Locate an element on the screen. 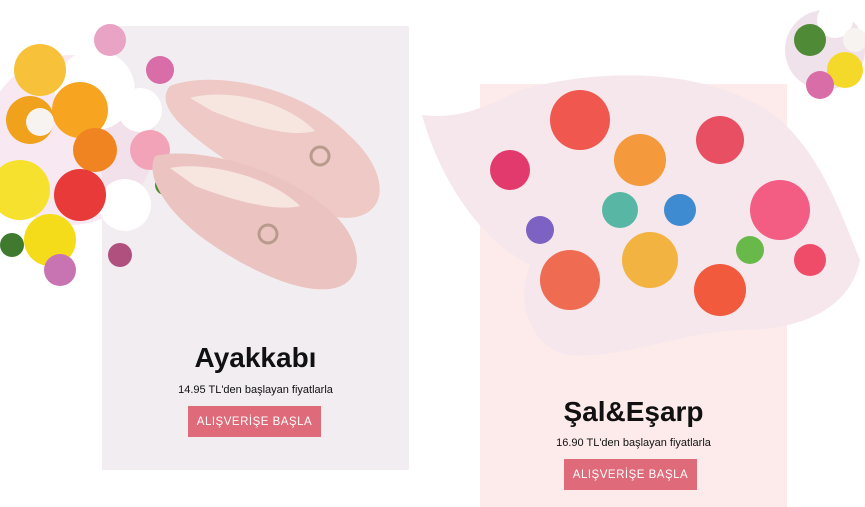 This screenshot has width=865, height=507. card-title: Şal&Eşarp is located at coordinates (633, 411).